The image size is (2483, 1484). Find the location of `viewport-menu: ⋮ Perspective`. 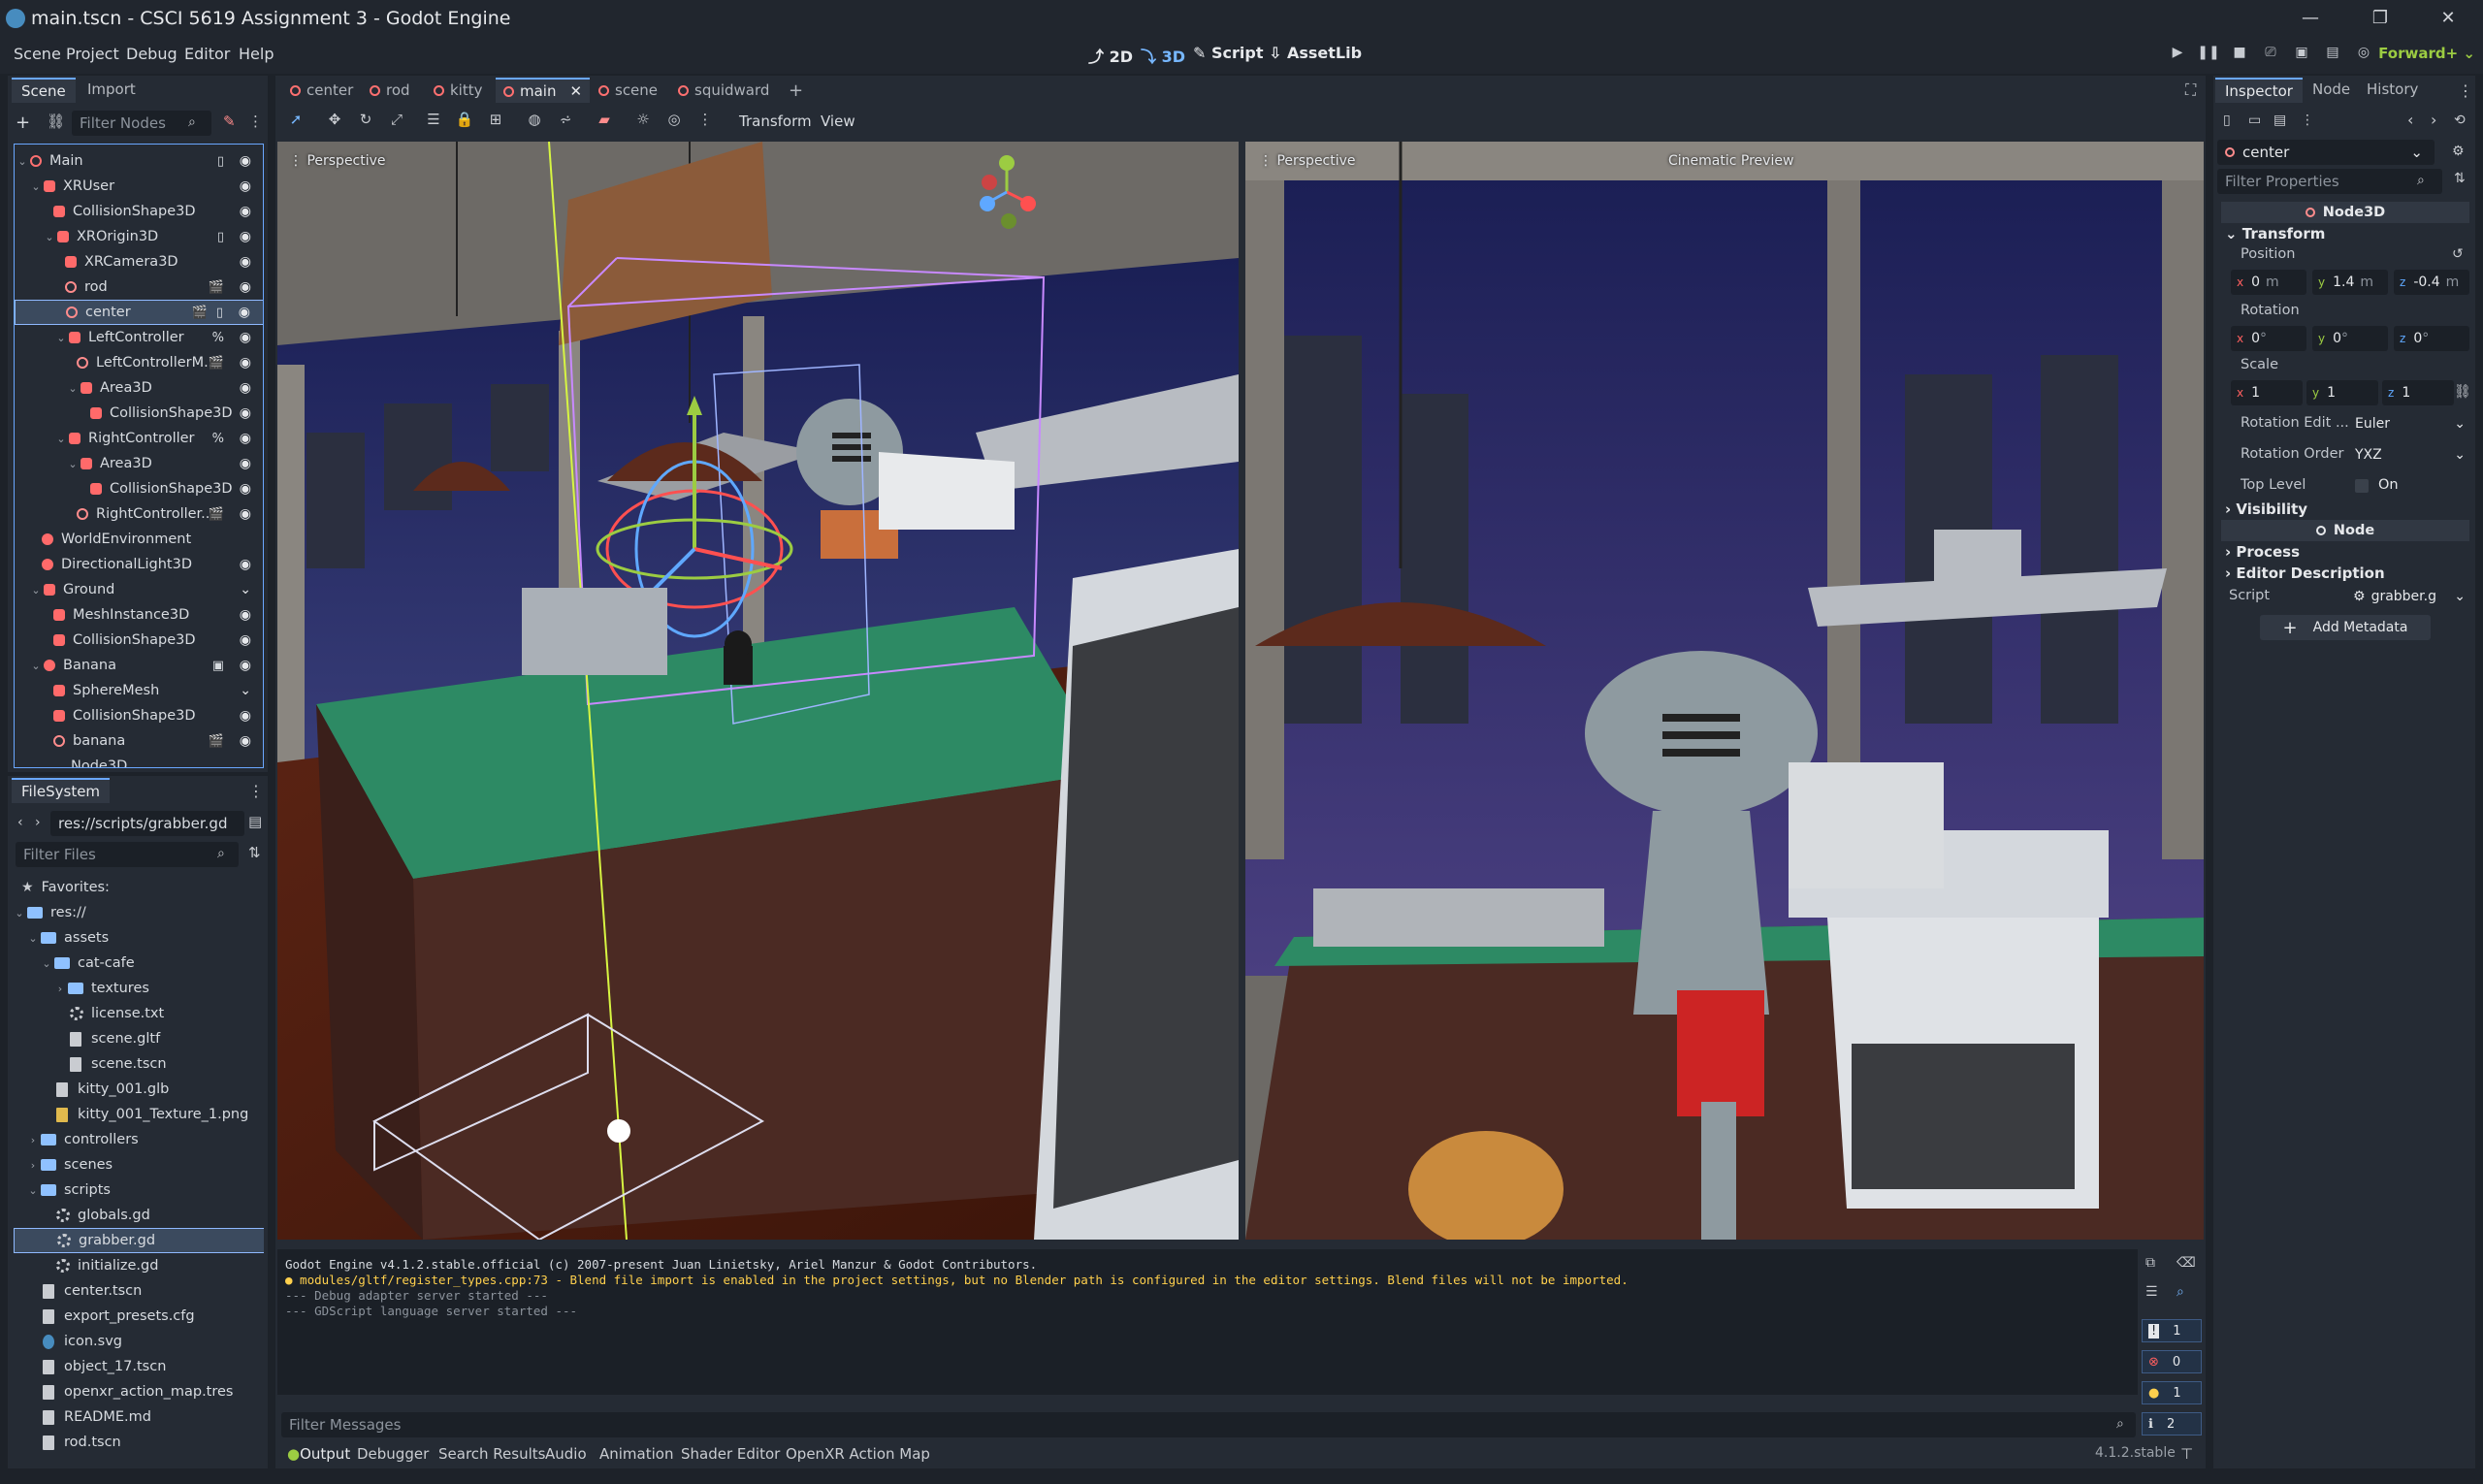

viewport-menu: ⋮ Perspective is located at coordinates (338, 161).